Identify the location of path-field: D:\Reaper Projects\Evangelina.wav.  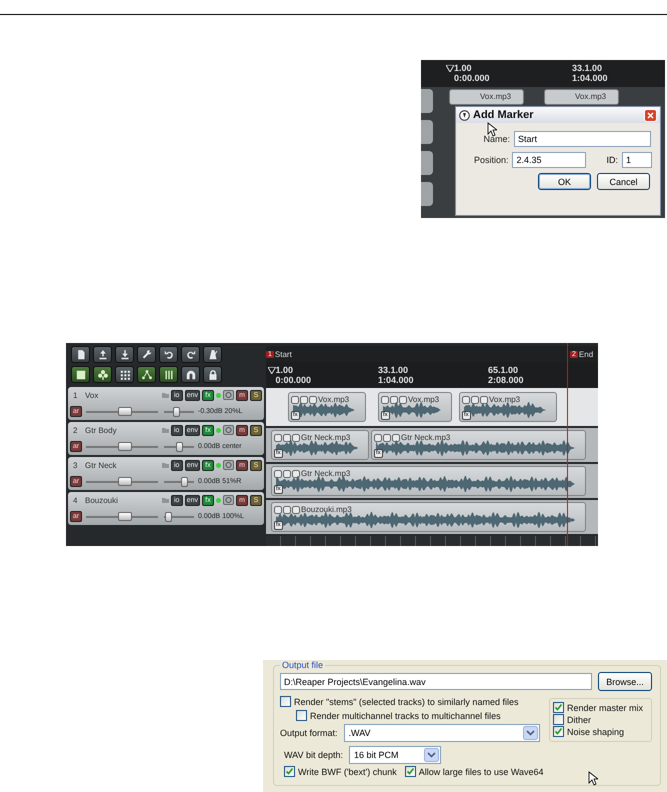
(436, 681).